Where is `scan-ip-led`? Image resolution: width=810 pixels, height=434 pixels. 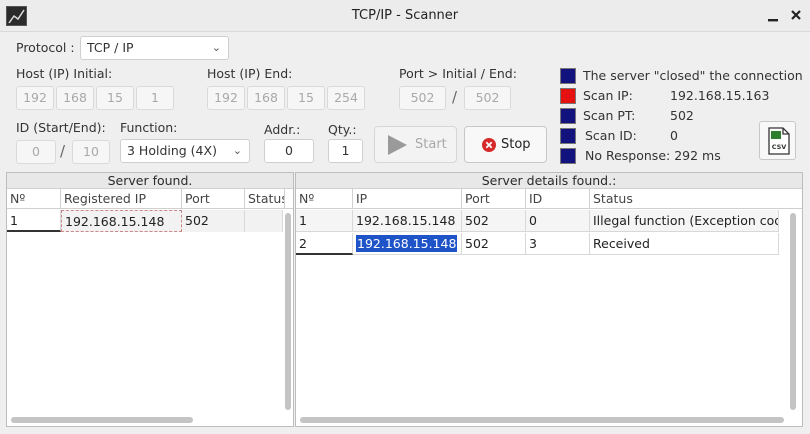
scan-ip-led is located at coordinates (568, 96).